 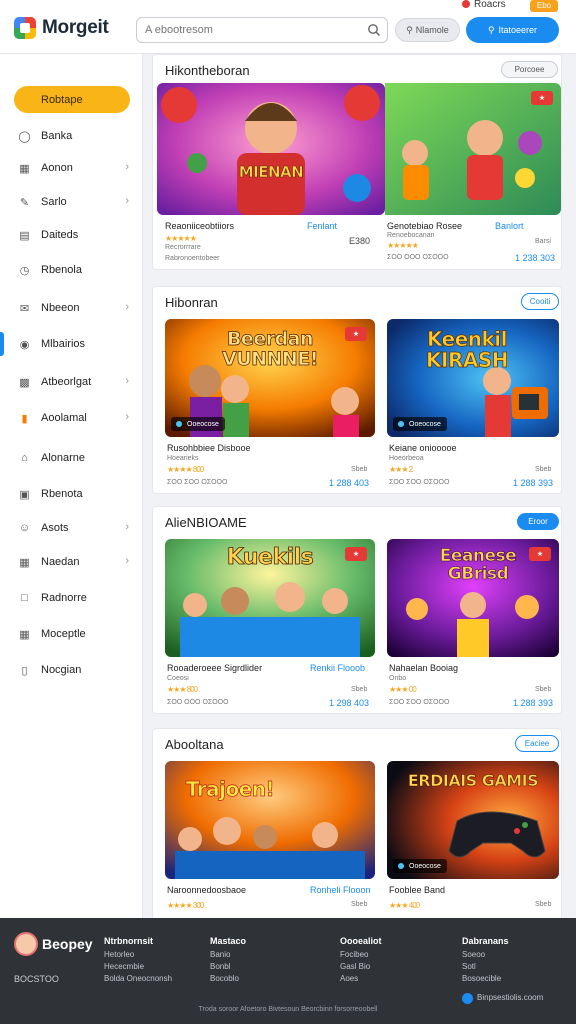 I want to click on footer-column-heading: Ntrbnornsit, so click(x=128, y=941).